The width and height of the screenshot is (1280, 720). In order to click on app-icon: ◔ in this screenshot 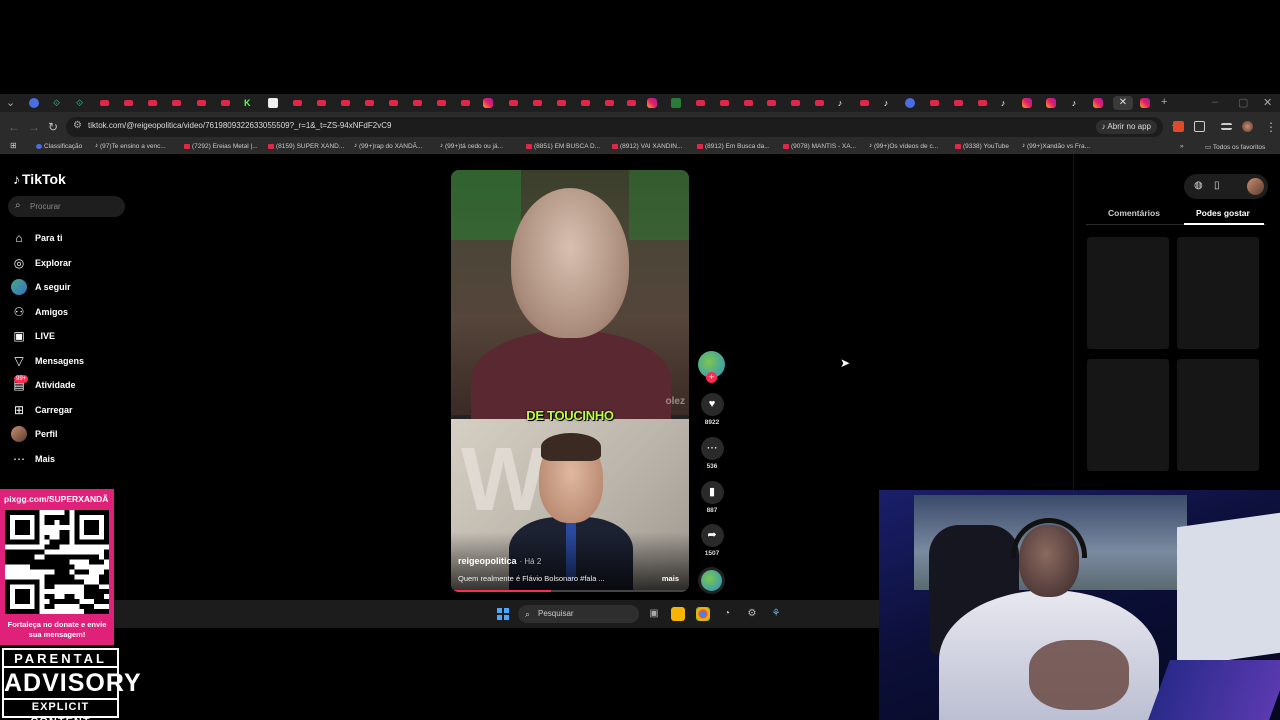, I will do `click(727, 614)`.